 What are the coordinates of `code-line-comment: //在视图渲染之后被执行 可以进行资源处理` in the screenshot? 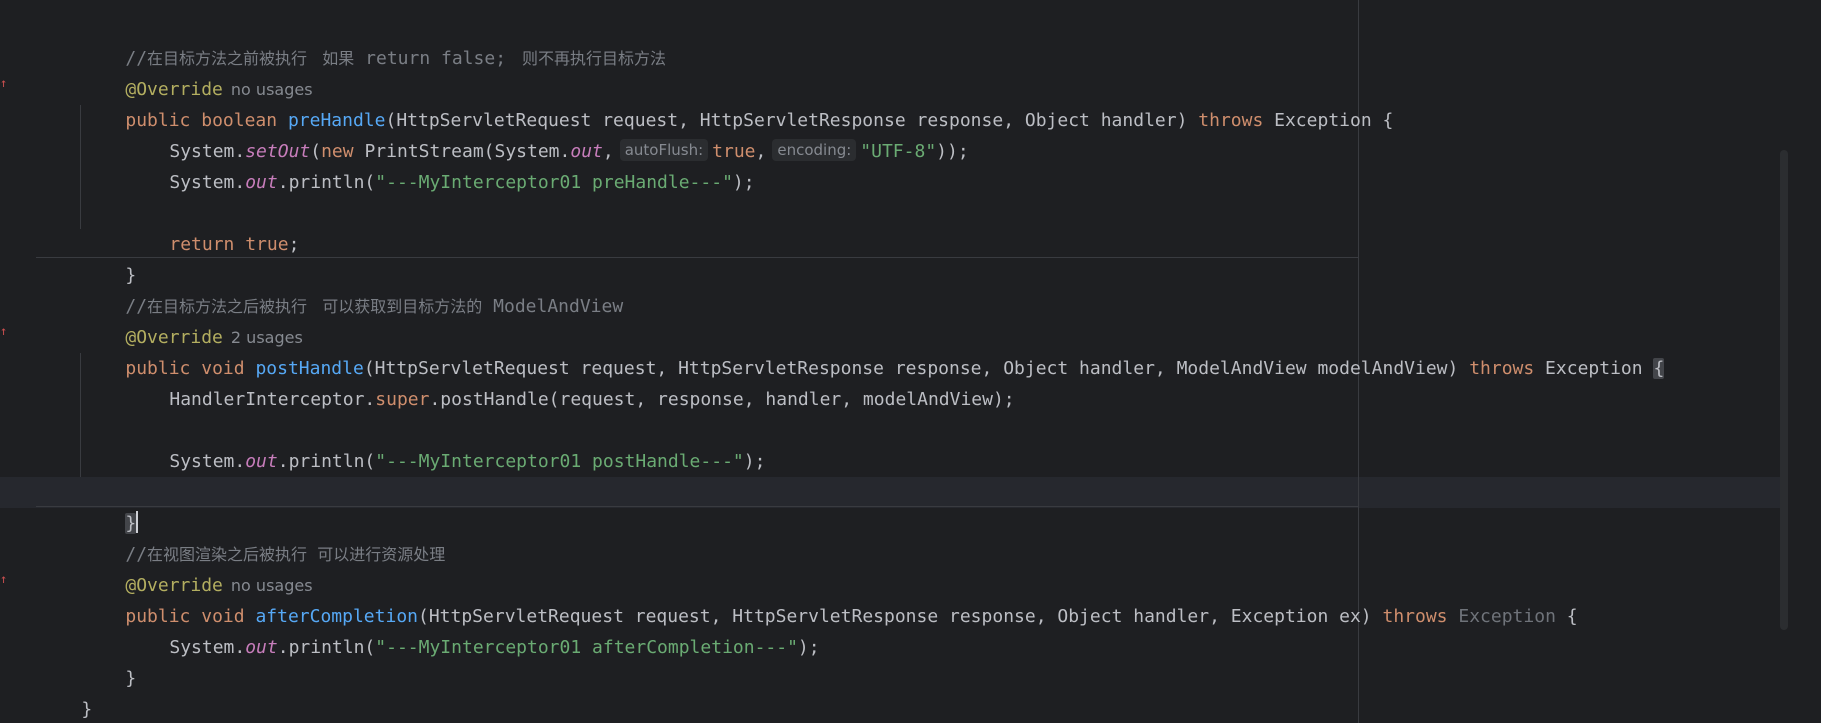 It's located at (263, 536).